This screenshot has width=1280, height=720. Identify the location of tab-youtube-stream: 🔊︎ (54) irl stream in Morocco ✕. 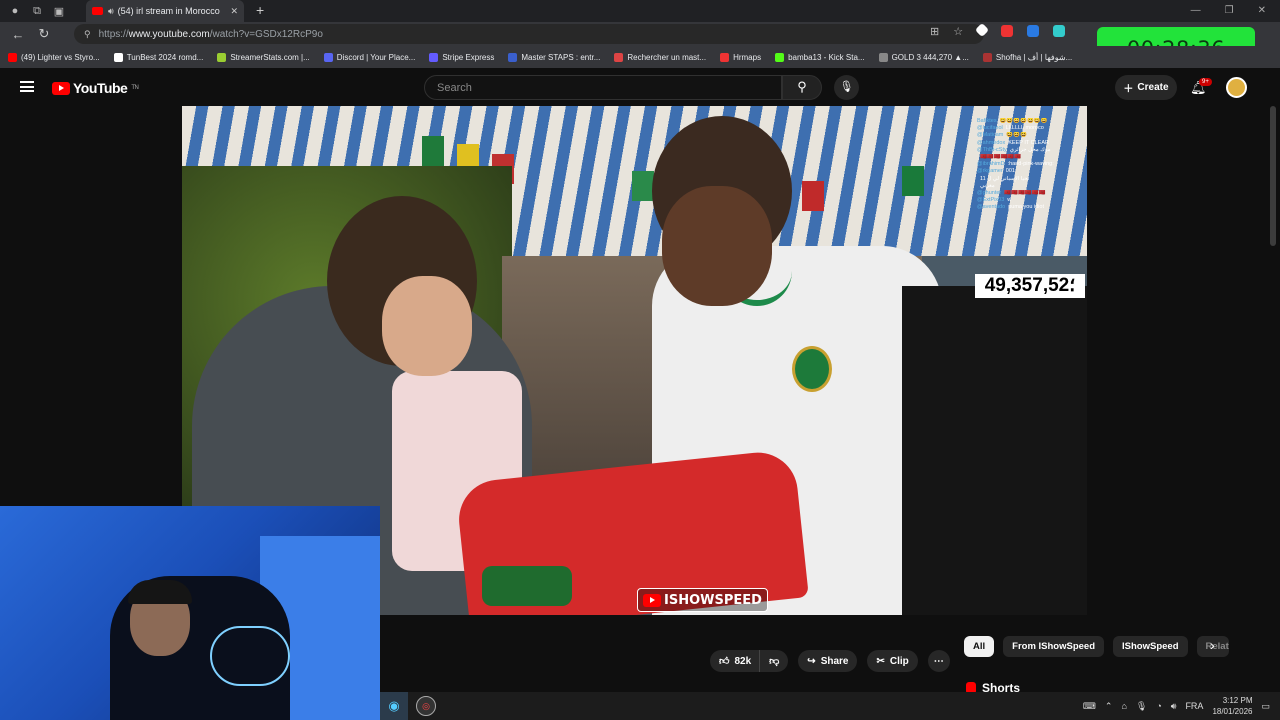
(165, 11).